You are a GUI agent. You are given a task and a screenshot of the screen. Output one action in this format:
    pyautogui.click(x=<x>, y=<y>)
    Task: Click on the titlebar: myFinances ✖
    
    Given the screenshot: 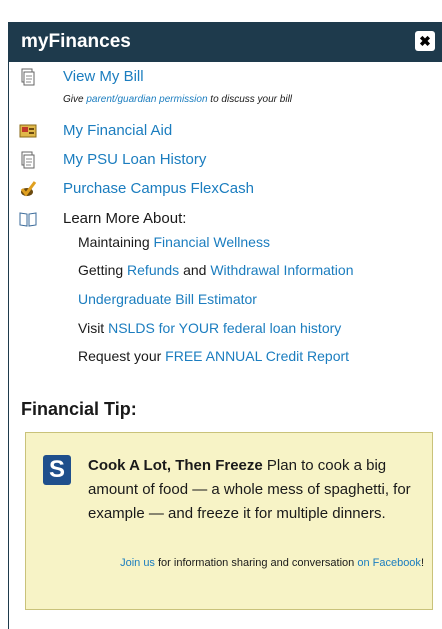 What is the action you would take?
    pyautogui.click(x=225, y=42)
    